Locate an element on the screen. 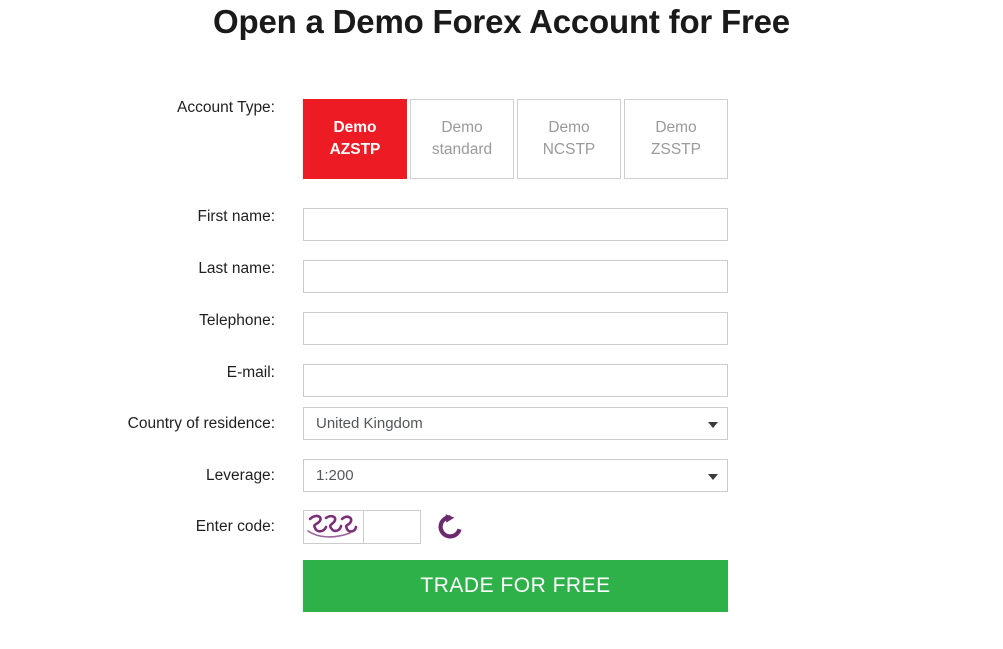  tab-demo-ncstp-line1: Demo is located at coordinates (569, 127).